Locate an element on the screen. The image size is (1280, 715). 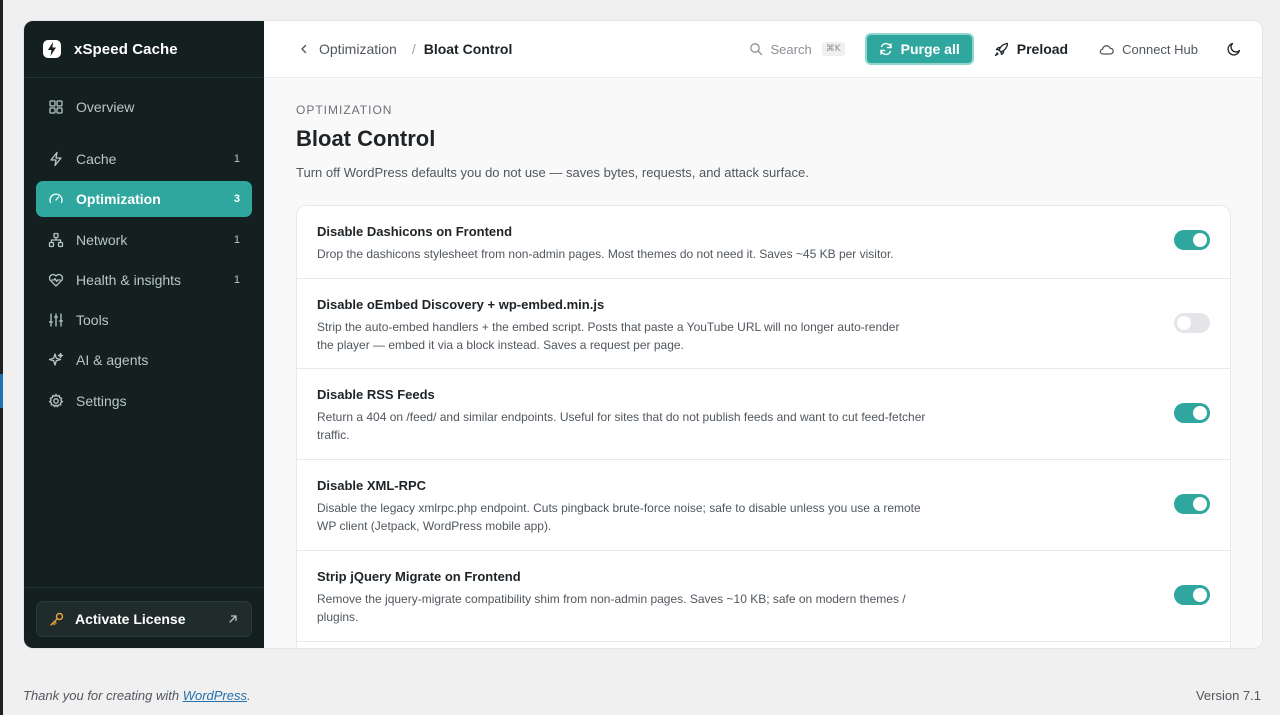
heart-pulse-icon is located at coordinates (56, 280).